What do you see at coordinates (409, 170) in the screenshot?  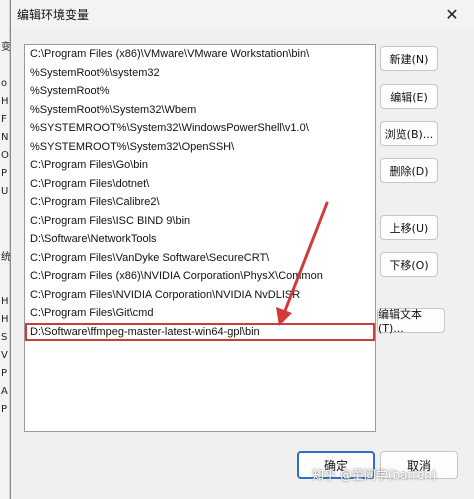 I see `delete-button: 删除(D)` at bounding box center [409, 170].